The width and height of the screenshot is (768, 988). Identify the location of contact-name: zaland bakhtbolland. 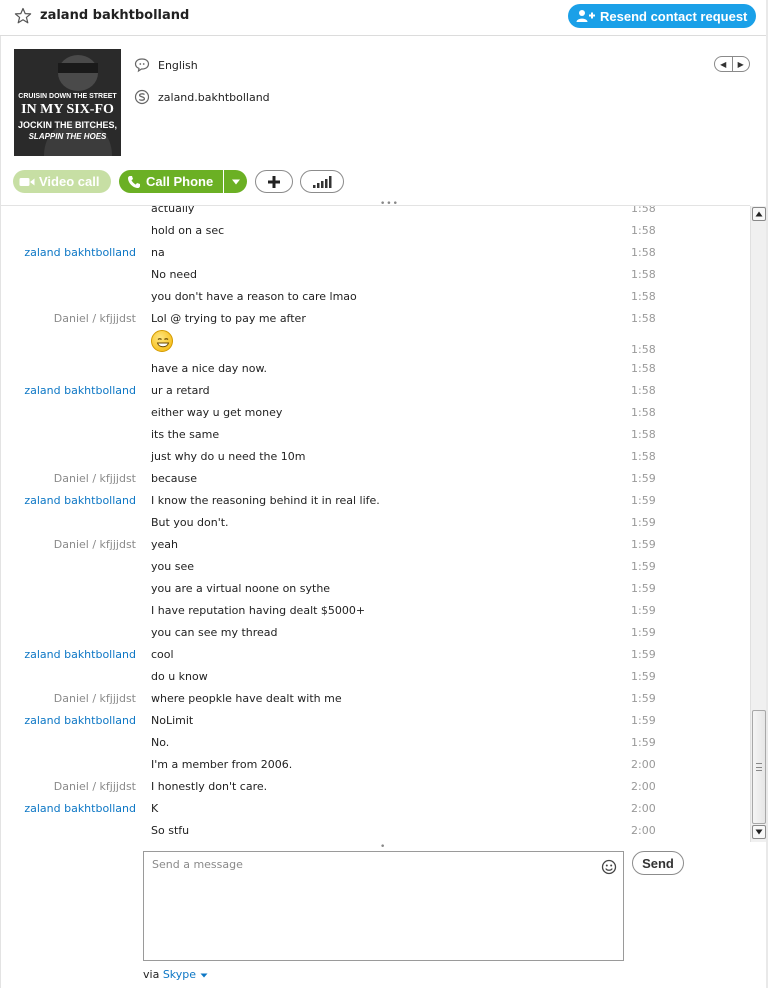
(115, 15).